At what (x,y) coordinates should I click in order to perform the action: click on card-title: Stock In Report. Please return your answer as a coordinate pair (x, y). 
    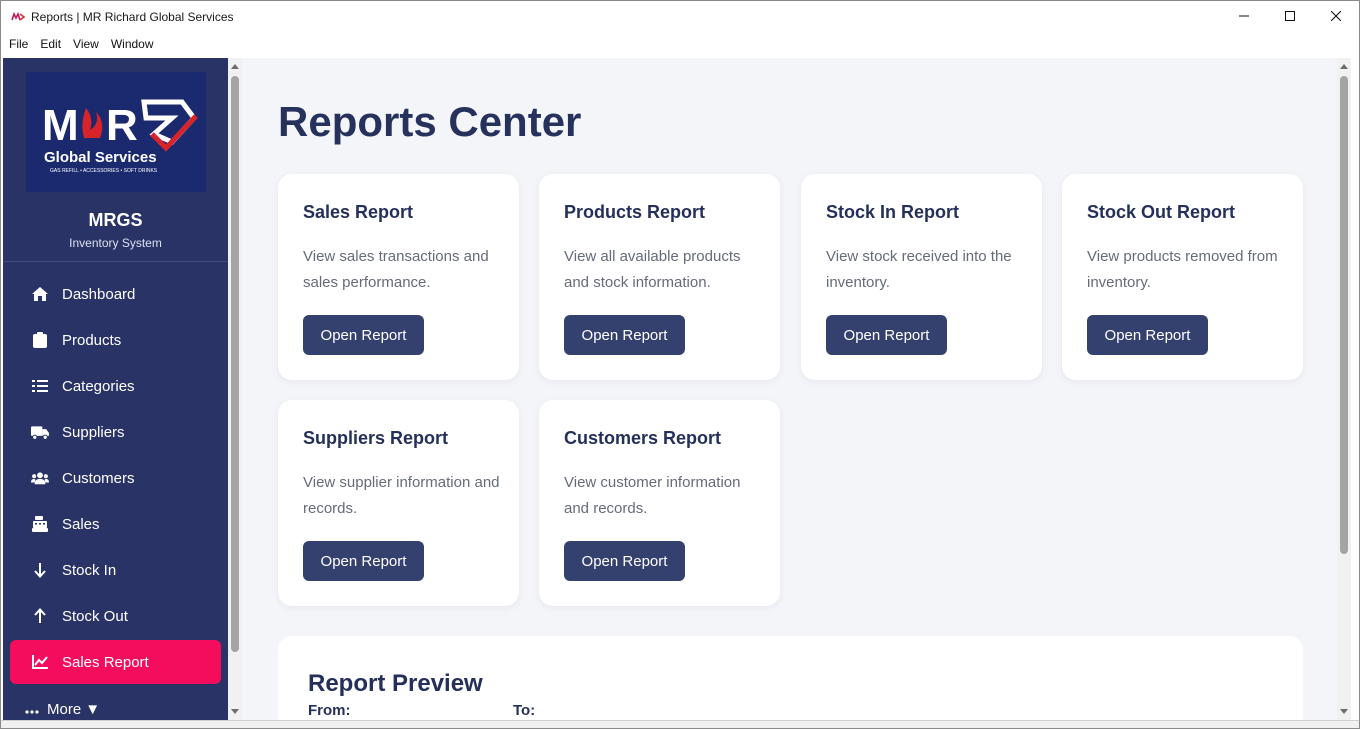
    Looking at the image, I should click on (893, 212).